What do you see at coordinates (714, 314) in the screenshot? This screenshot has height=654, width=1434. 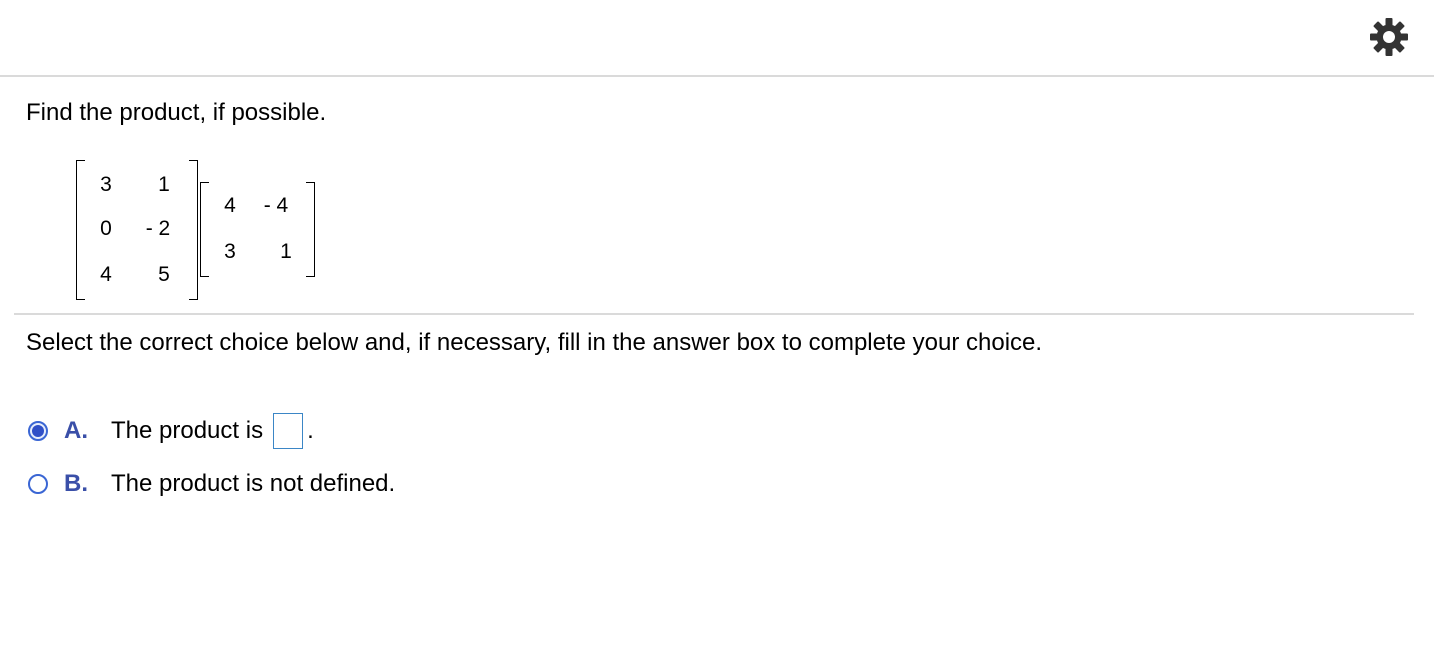 I see `section-divider` at bounding box center [714, 314].